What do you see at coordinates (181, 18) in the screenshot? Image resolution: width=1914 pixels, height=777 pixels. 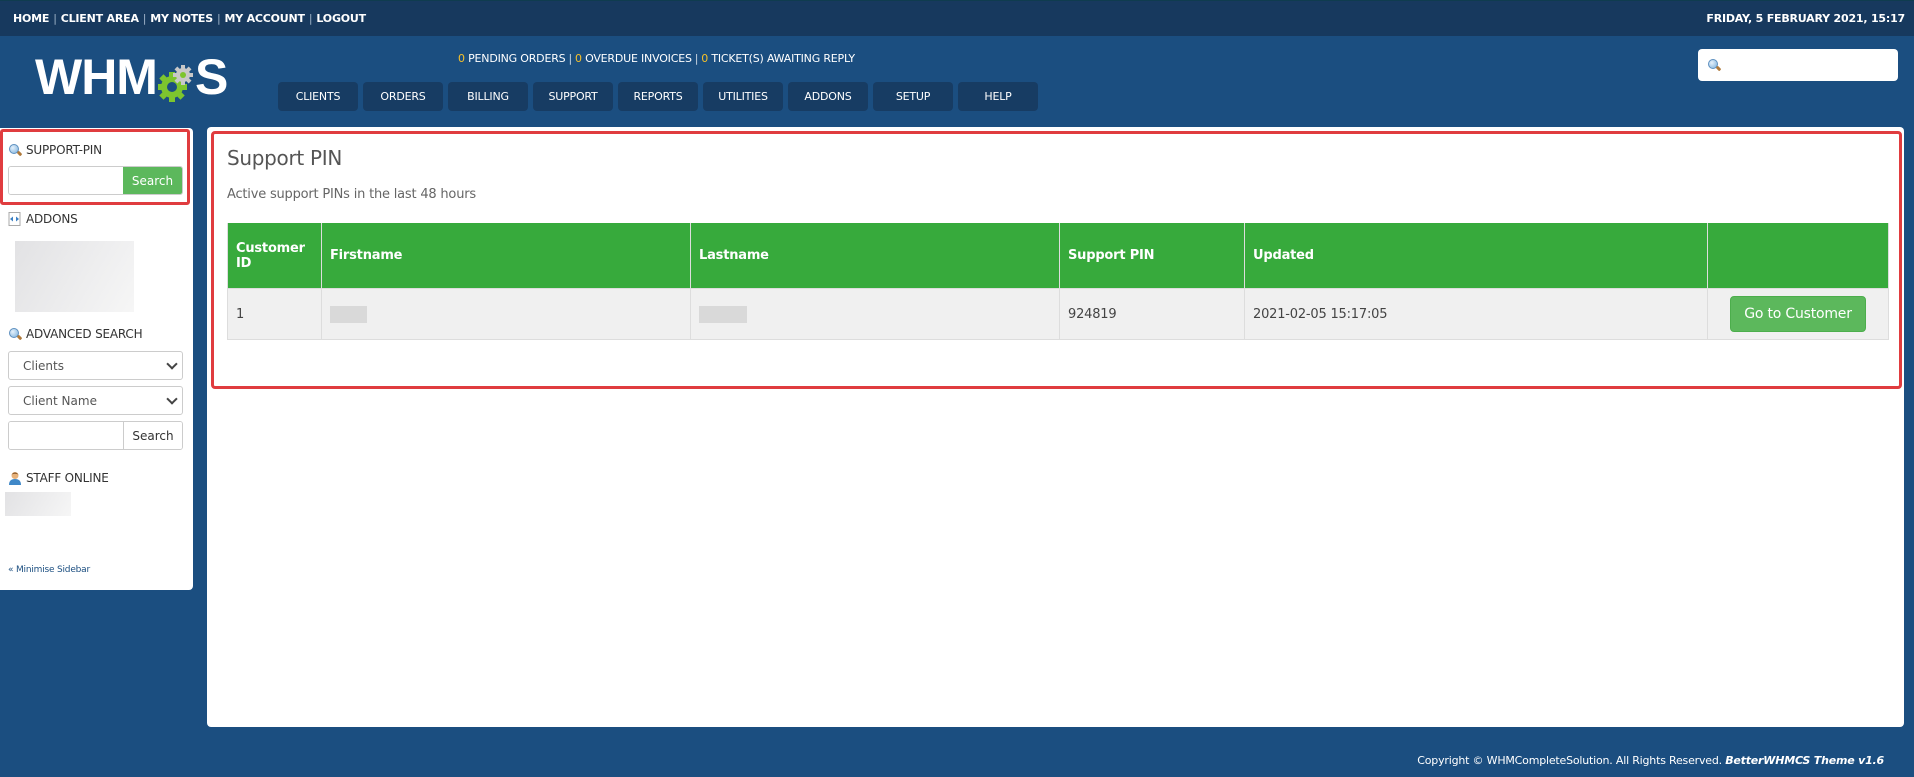 I see `top-link-my-notes: MY NOTES` at bounding box center [181, 18].